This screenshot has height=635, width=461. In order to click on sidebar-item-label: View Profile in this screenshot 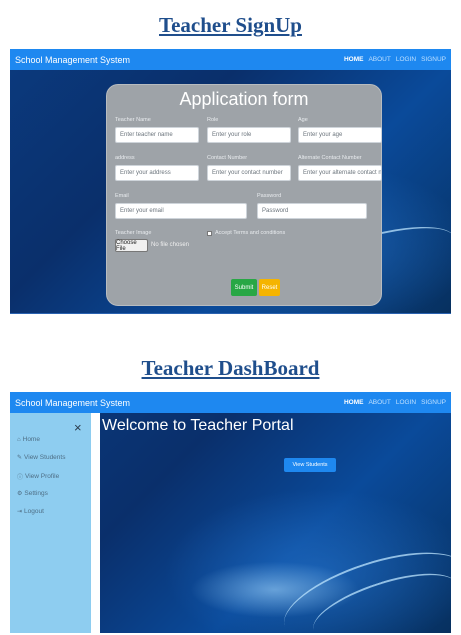, I will do `click(42, 476)`.